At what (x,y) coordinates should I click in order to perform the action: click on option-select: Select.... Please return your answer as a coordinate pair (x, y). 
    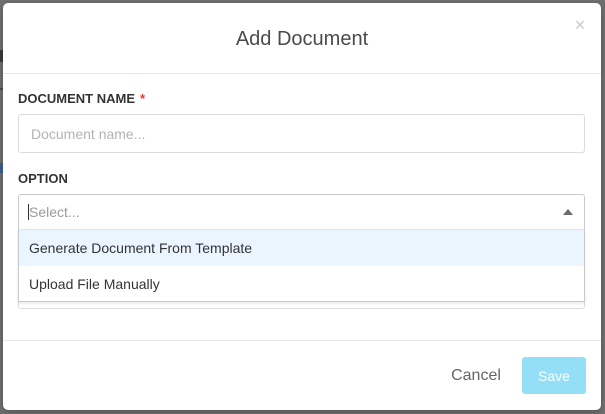
    Looking at the image, I should click on (301, 212).